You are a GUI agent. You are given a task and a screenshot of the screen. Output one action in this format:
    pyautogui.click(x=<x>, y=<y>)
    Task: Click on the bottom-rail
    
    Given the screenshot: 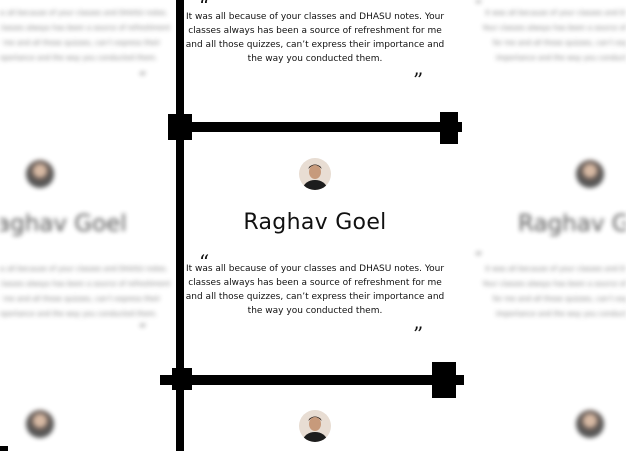 What is the action you would take?
    pyautogui.click(x=312, y=380)
    